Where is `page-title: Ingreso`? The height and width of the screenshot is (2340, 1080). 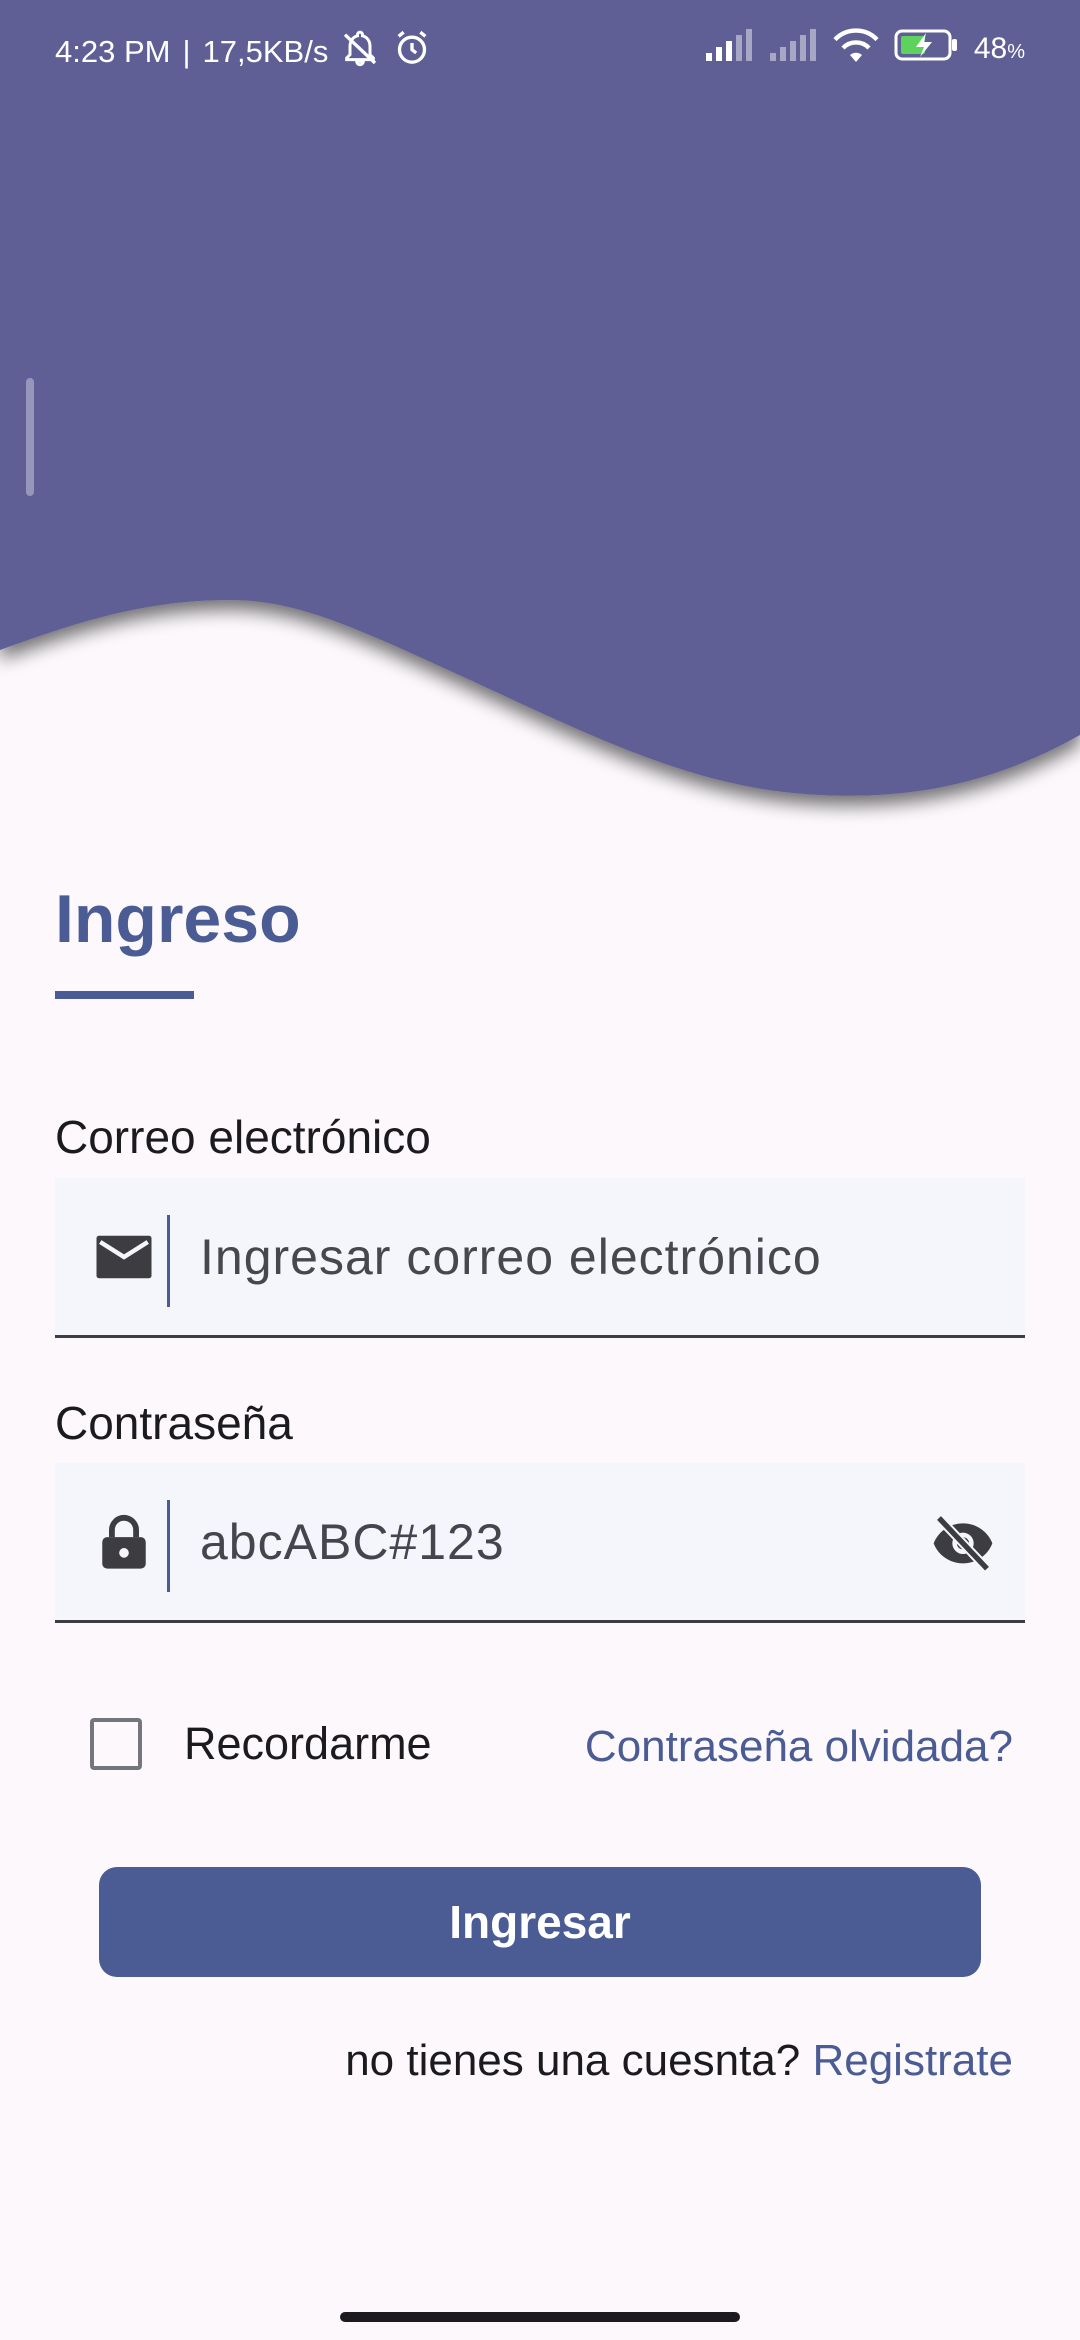 page-title: Ingreso is located at coordinates (178, 919).